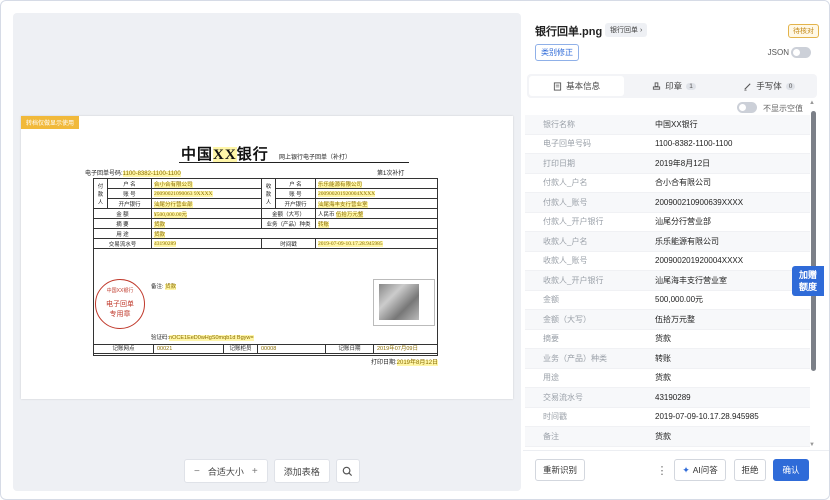 This screenshot has width=830, height=500. I want to click on field-row: 收款人_户名 乐乐能源有限公司, so click(667, 242).